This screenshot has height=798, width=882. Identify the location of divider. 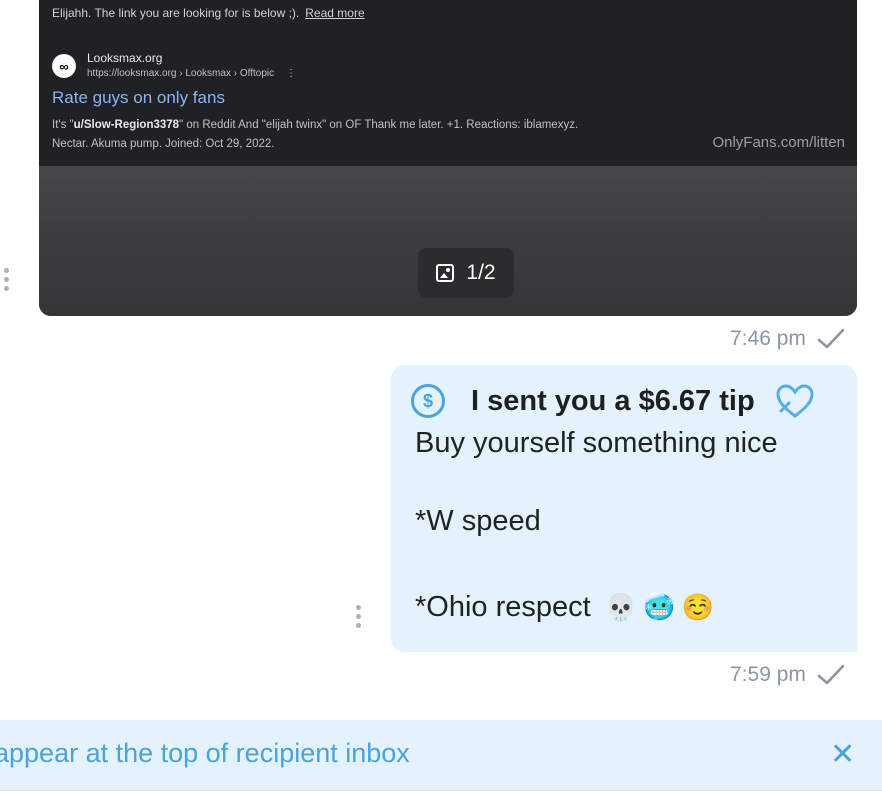
(441, 790).